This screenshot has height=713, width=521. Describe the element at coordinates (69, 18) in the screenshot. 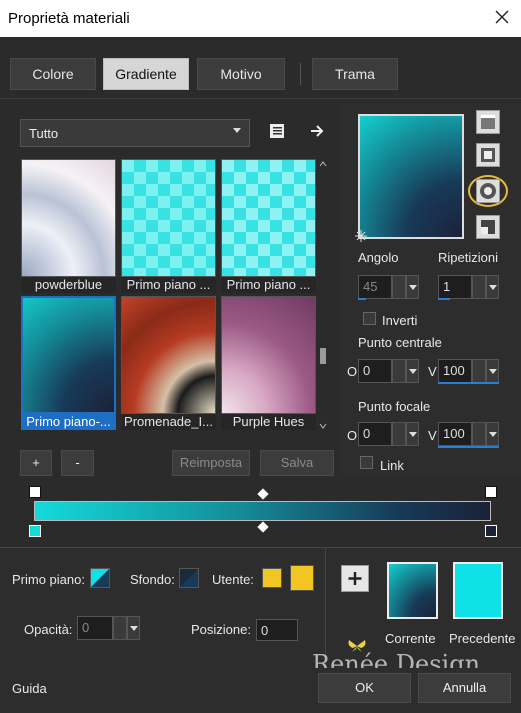

I see `window-title: Proprietà materiali` at that location.